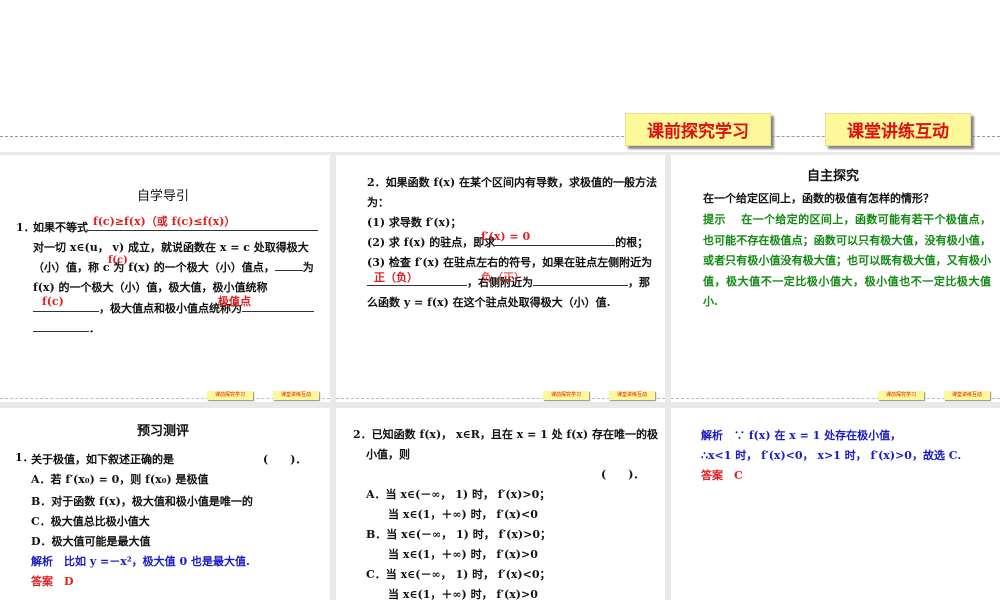  I want to click on answer: 答案 D, so click(52, 581).